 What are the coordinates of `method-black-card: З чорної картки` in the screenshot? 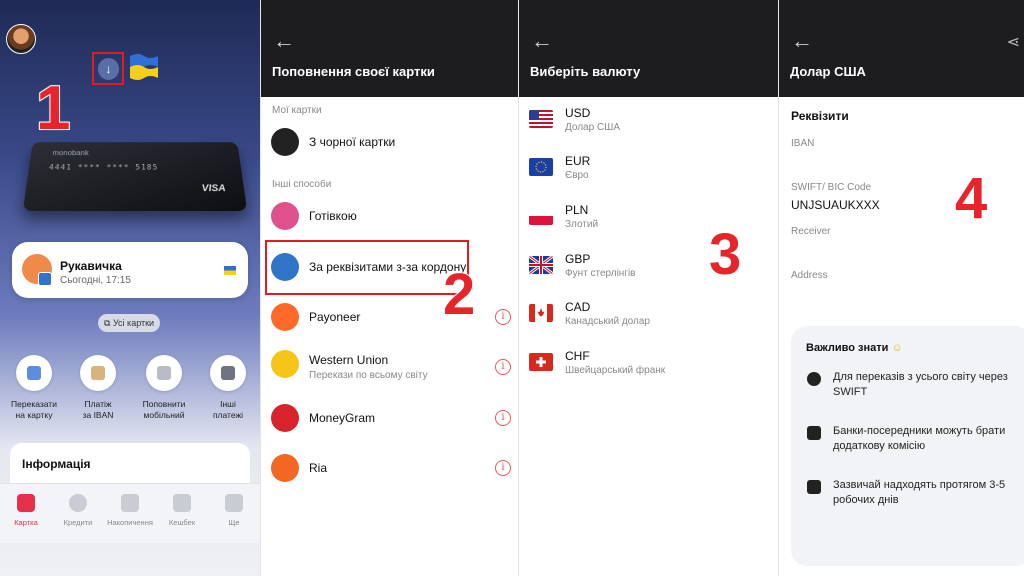 It's located at (391, 143).